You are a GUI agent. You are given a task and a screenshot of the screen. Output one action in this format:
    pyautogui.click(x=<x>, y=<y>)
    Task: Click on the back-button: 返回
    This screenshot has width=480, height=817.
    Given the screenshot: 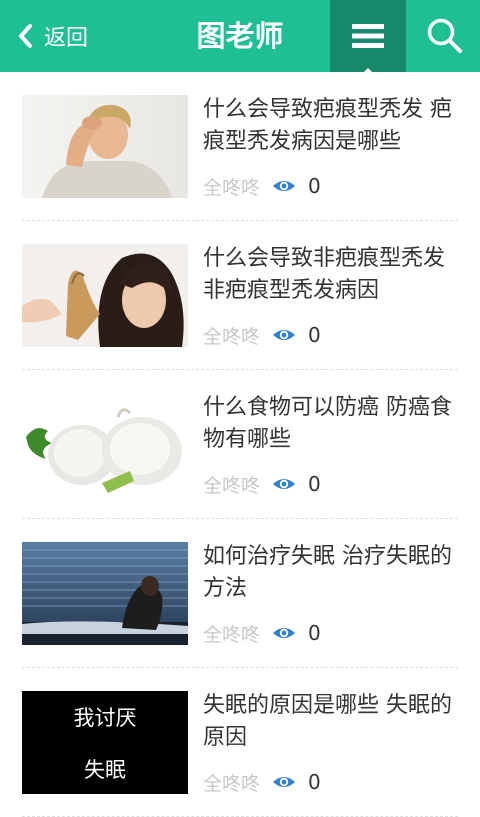 What is the action you would take?
    pyautogui.click(x=55, y=36)
    